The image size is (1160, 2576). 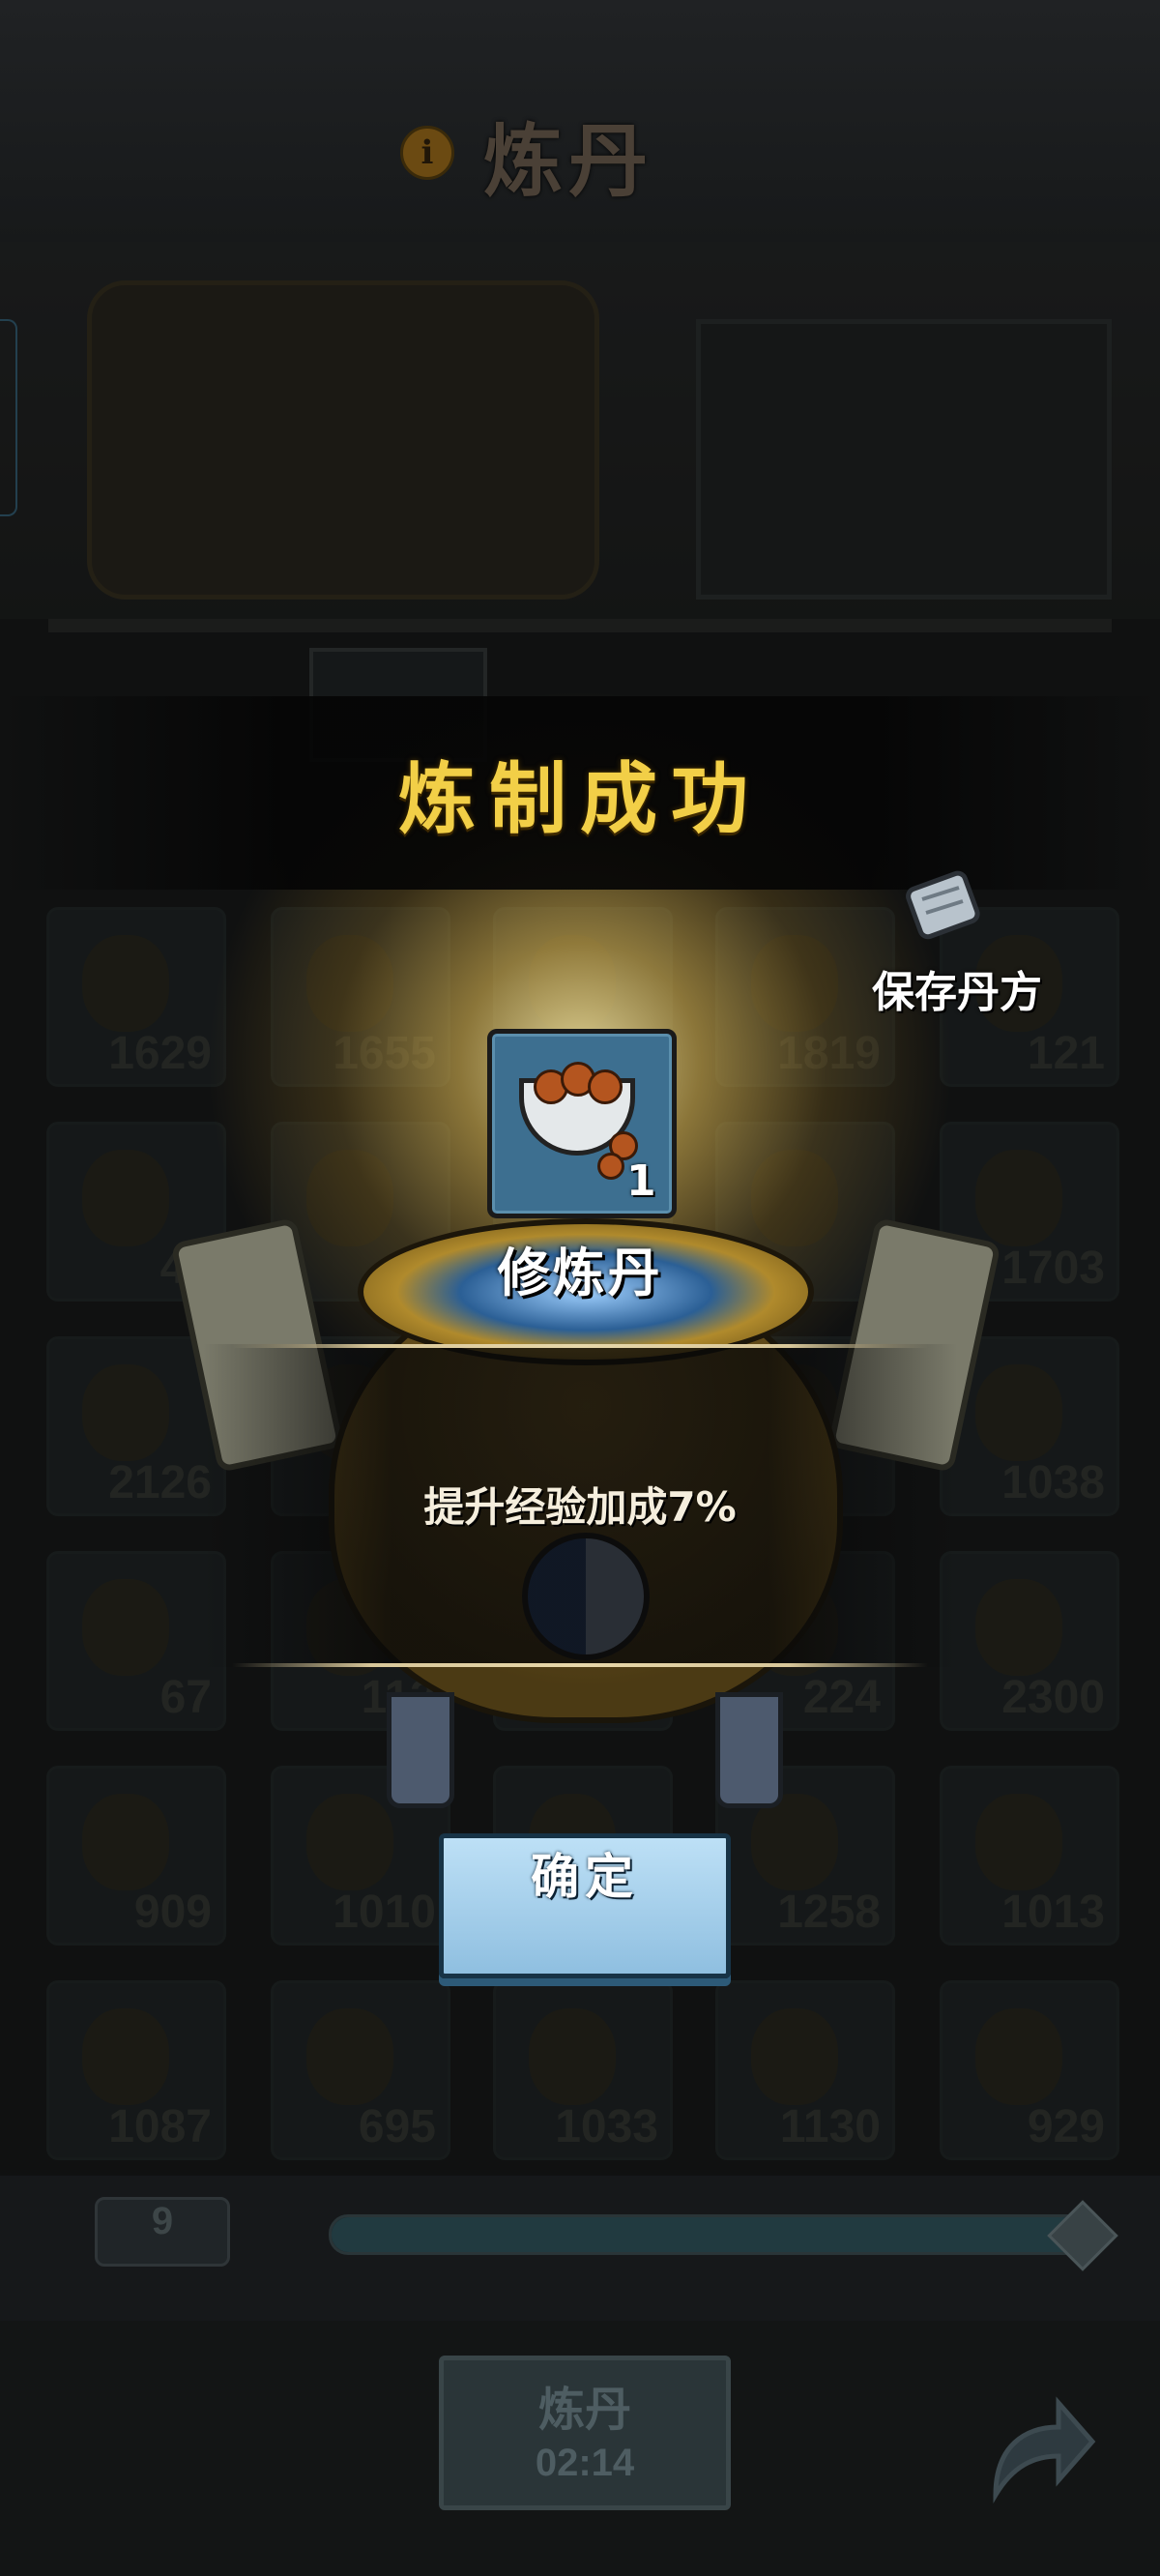 What do you see at coordinates (585, 1876) in the screenshot?
I see `confirm-button-label: 确定` at bounding box center [585, 1876].